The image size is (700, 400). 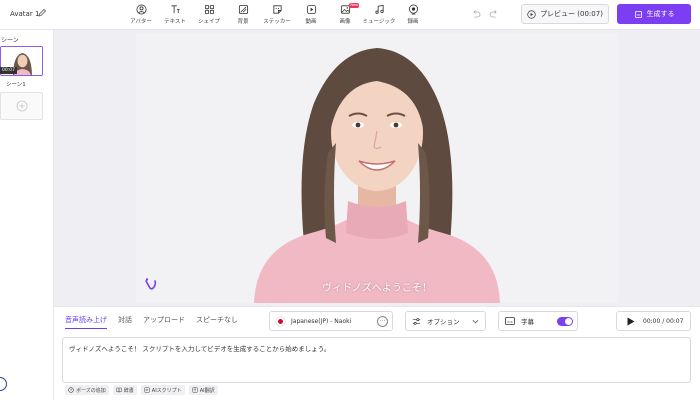 I want to click on tool-label: シェイプ, so click(x=208, y=22).